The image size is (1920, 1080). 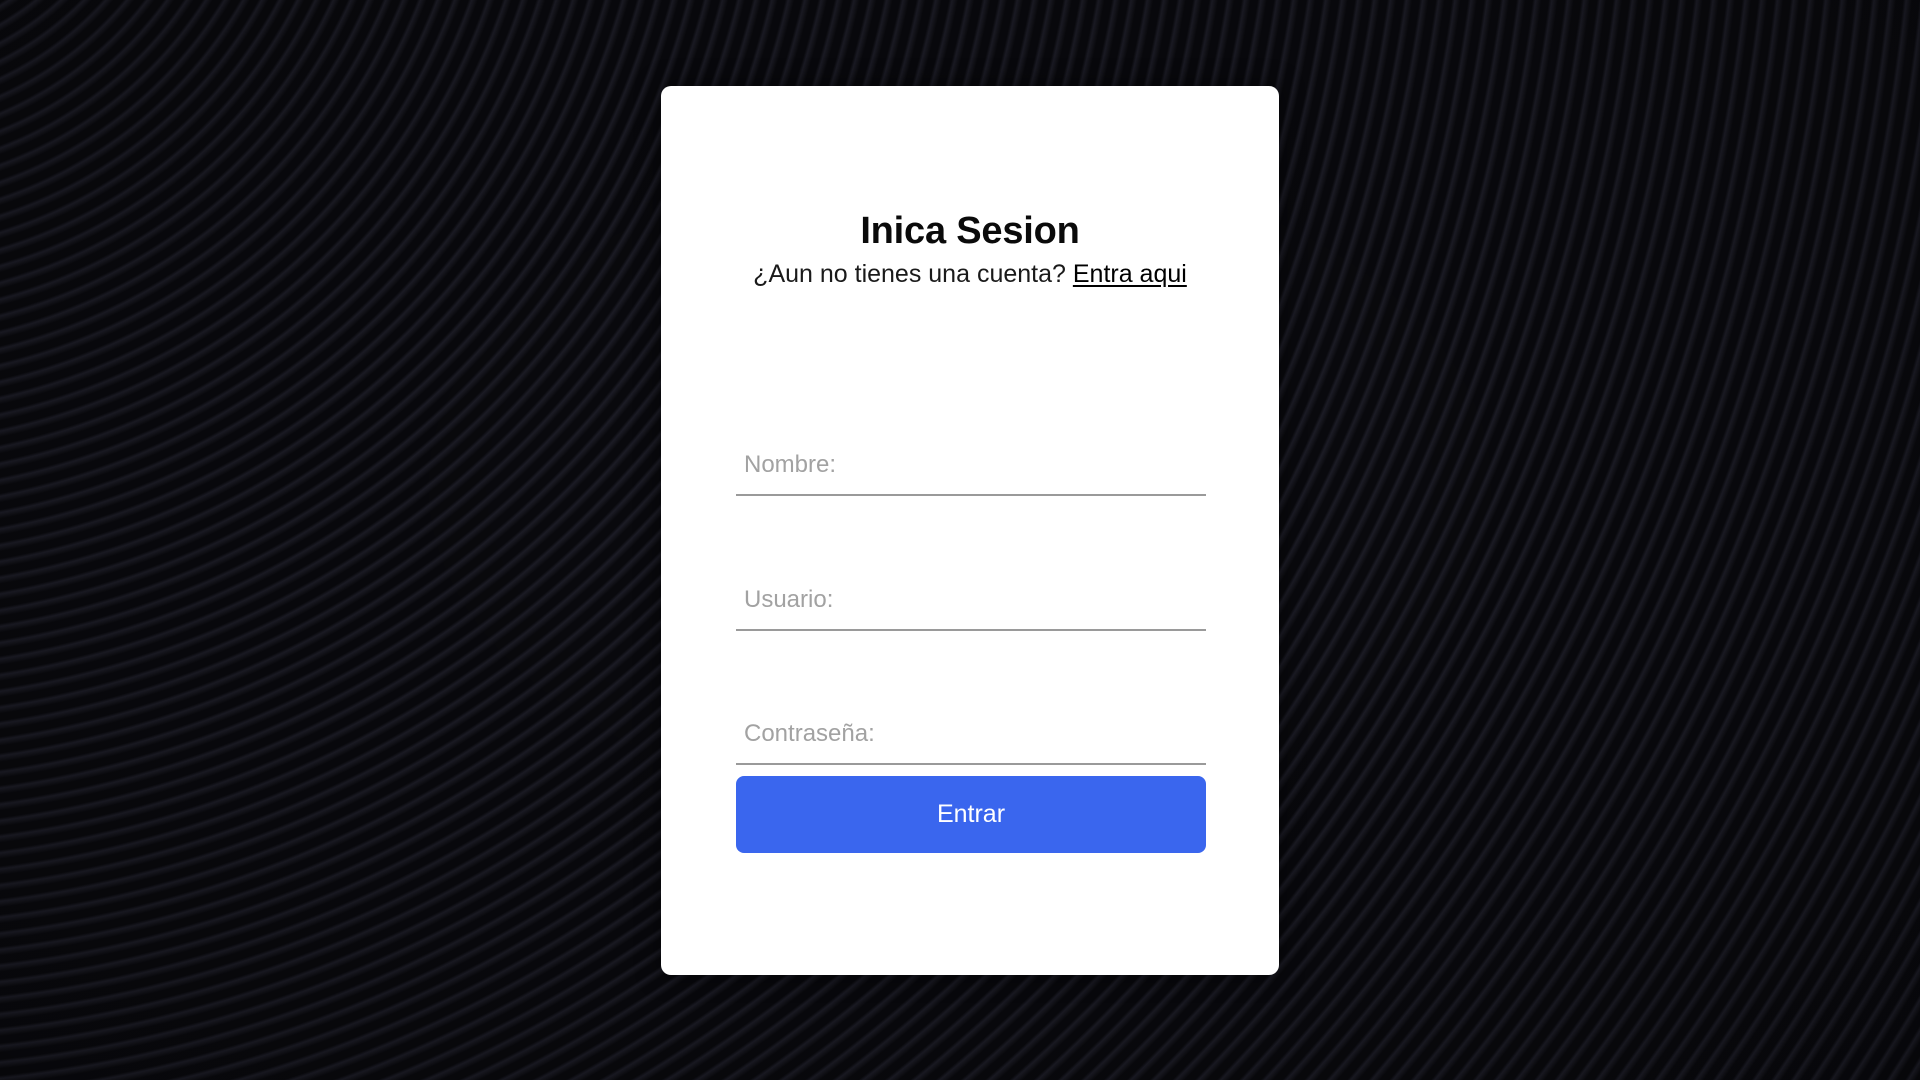 What do you see at coordinates (1130, 274) in the screenshot?
I see `signup-link: Entra aqui` at bounding box center [1130, 274].